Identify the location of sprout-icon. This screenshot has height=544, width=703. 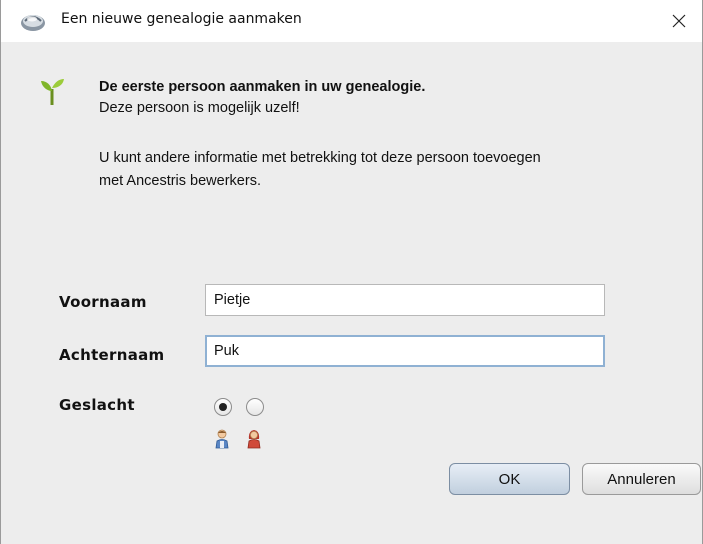
(52, 91).